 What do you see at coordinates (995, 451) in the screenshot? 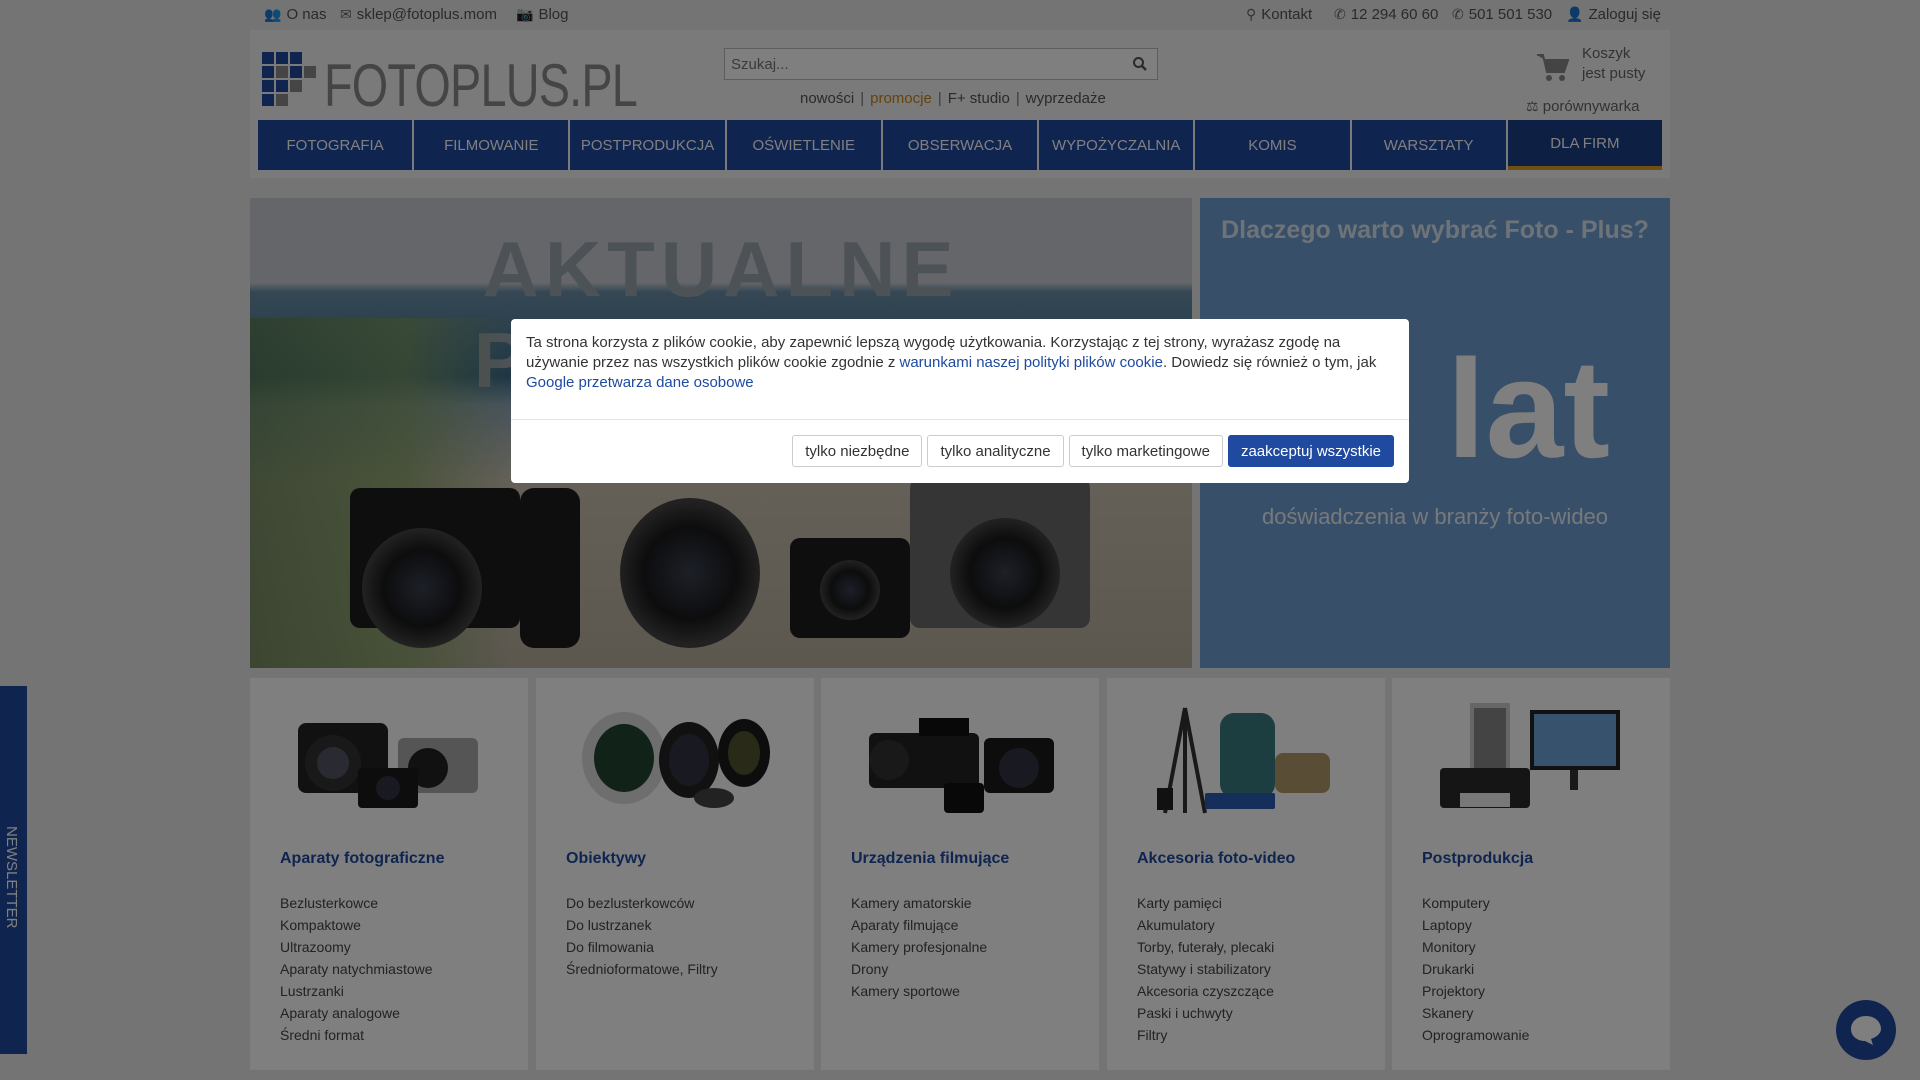
I see `analytics-only-button: tylko analityczne` at bounding box center [995, 451].